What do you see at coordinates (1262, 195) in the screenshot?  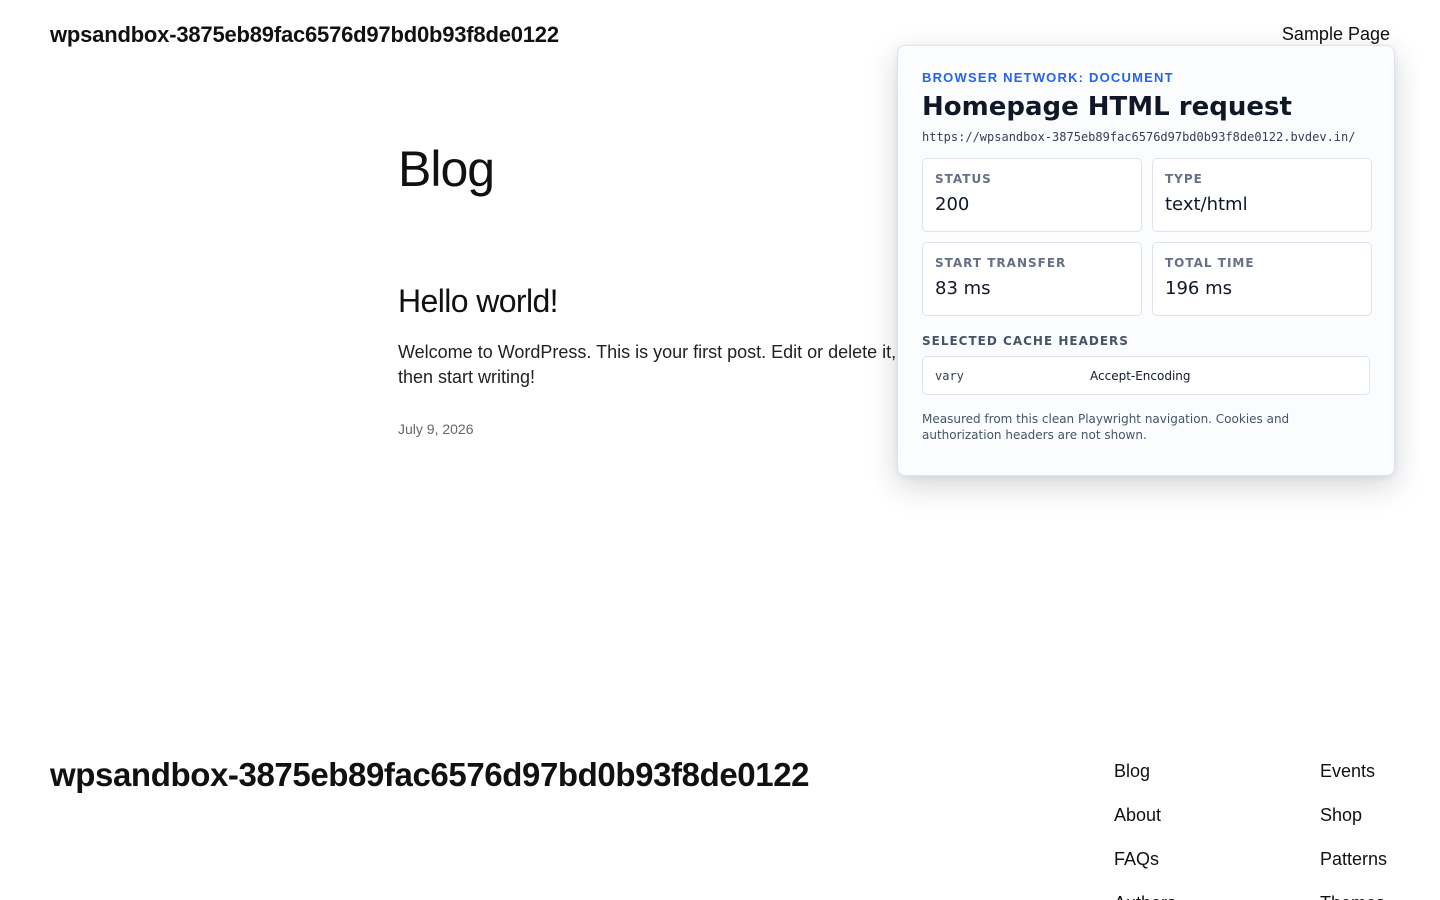 I see `stat-card-type: Type text/html` at bounding box center [1262, 195].